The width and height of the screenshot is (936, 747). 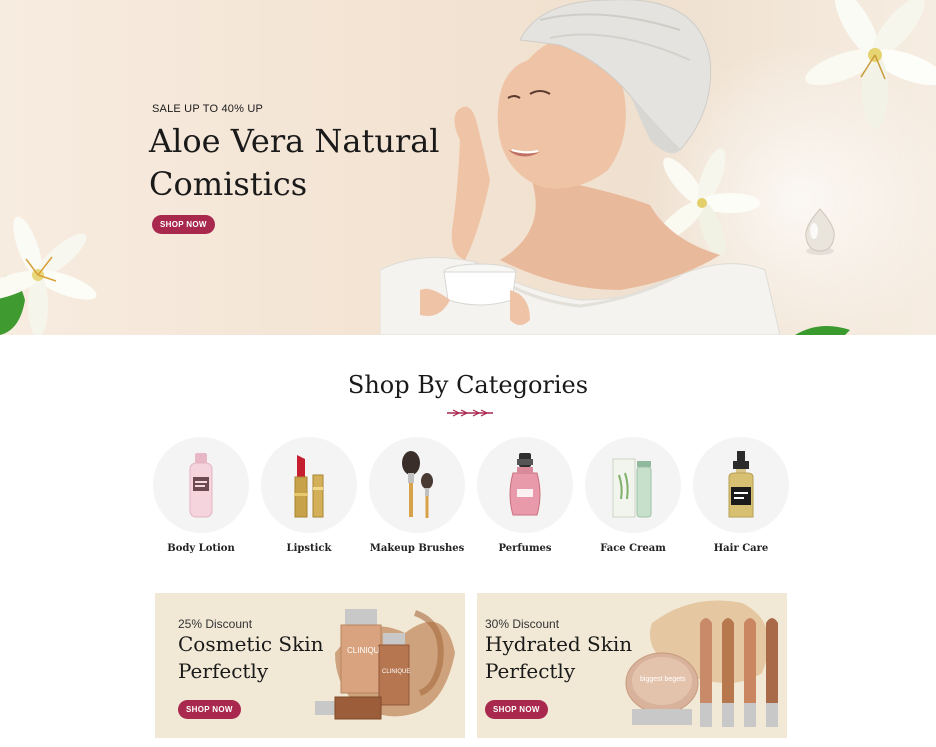 What do you see at coordinates (263, 658) in the screenshot?
I see `promo-title: Cosmetic Skin Perfectly` at bounding box center [263, 658].